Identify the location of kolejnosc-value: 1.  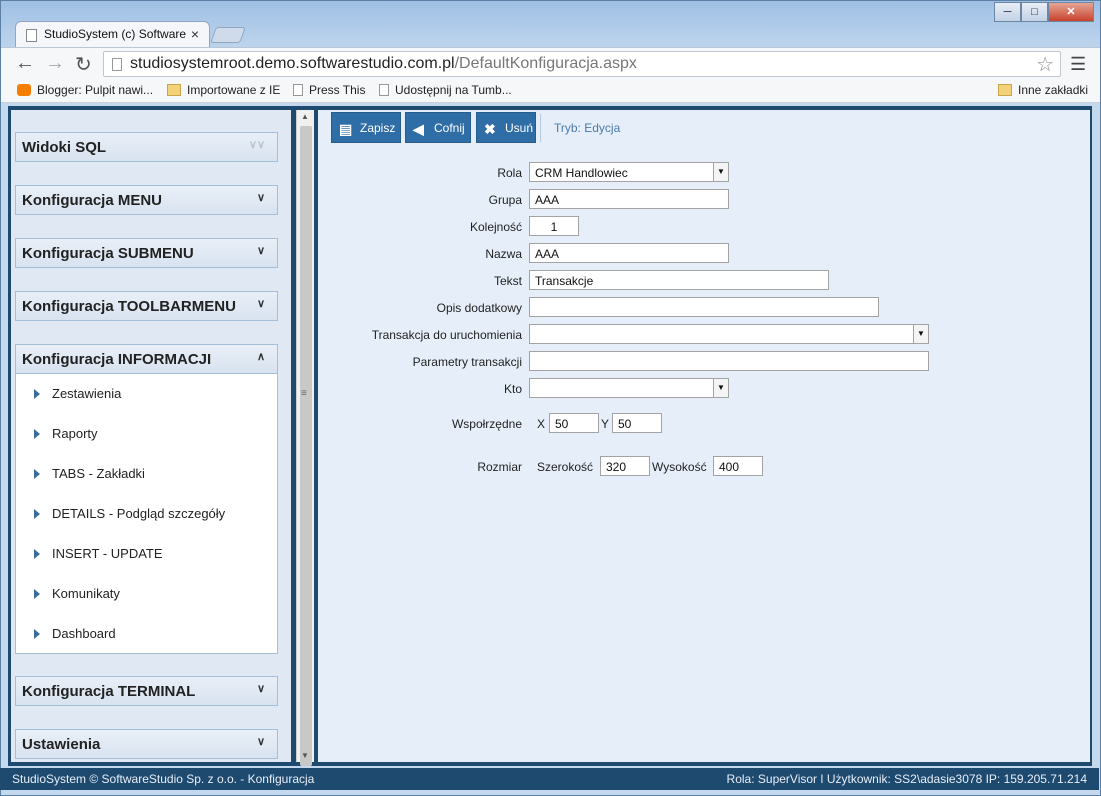
(554, 227).